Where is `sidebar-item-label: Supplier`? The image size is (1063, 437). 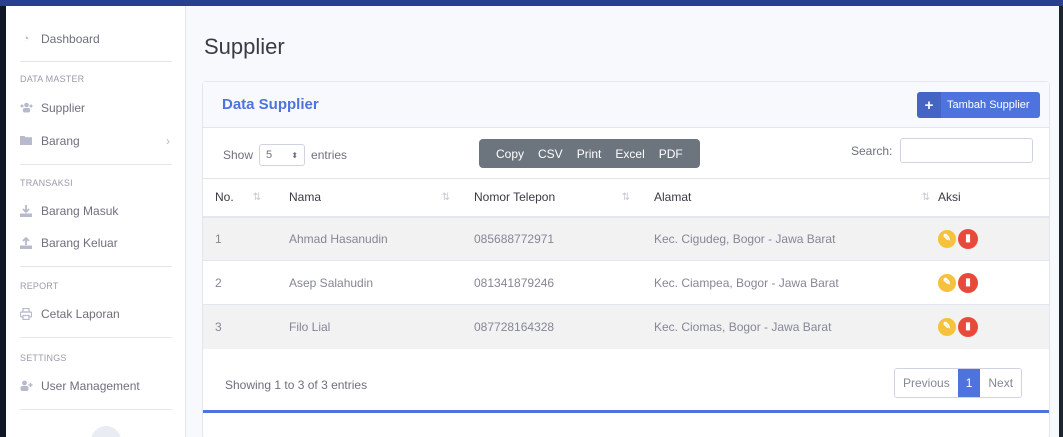
sidebar-item-label: Supplier is located at coordinates (63, 108).